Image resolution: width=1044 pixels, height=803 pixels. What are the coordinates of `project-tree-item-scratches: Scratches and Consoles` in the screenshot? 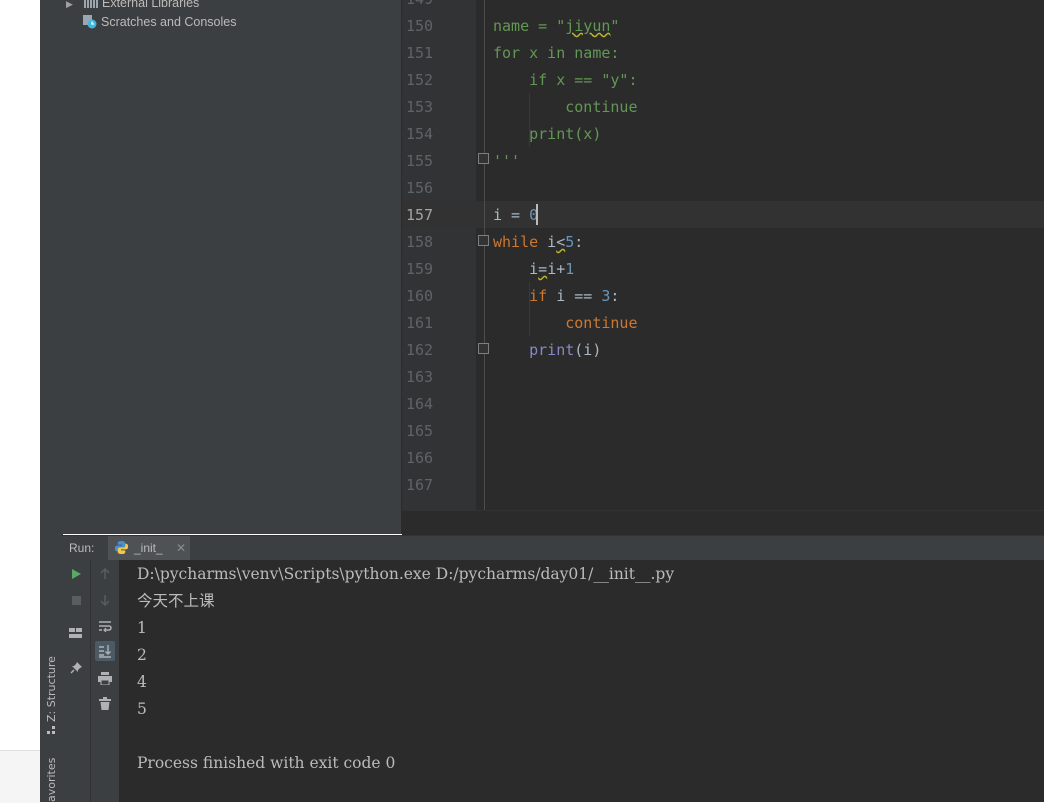 It's located at (159, 22).